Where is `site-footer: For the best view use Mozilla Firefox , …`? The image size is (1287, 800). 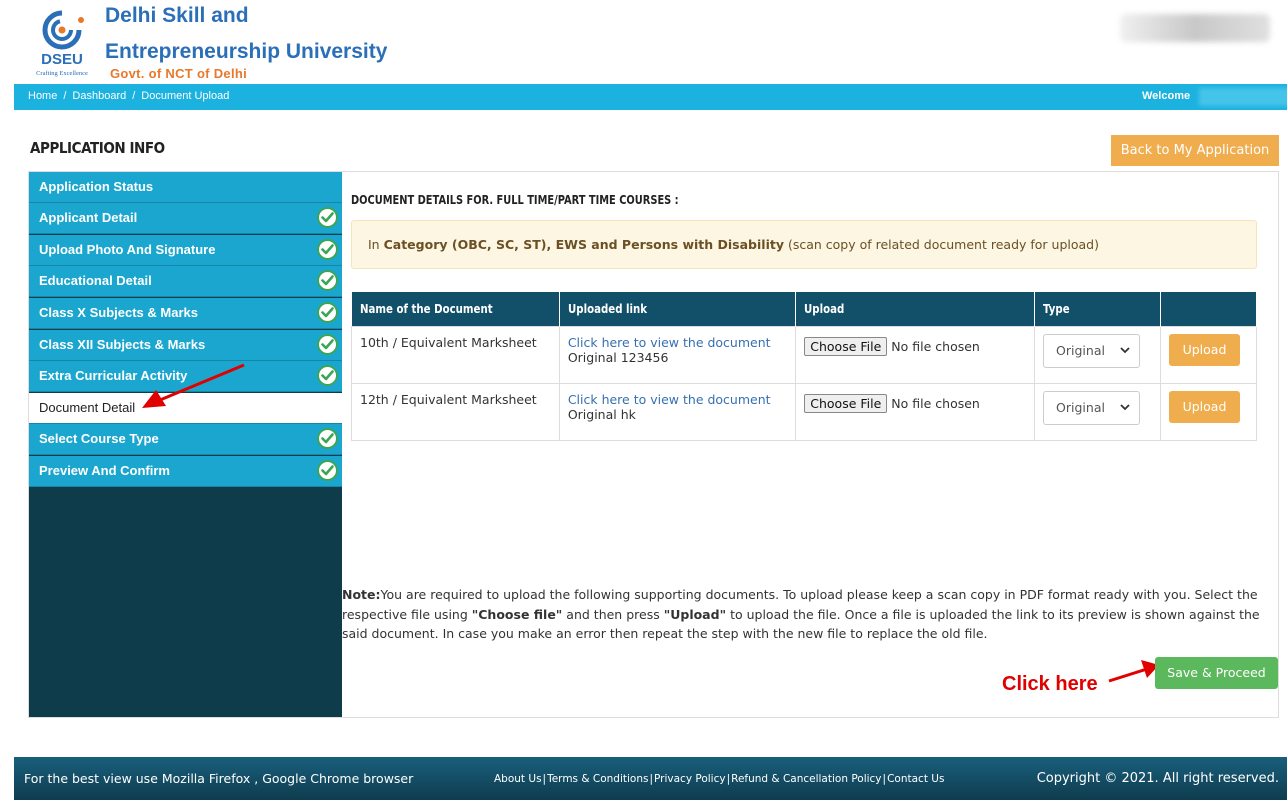
site-footer: For the best view use Mozilla Firefox , … is located at coordinates (650, 778).